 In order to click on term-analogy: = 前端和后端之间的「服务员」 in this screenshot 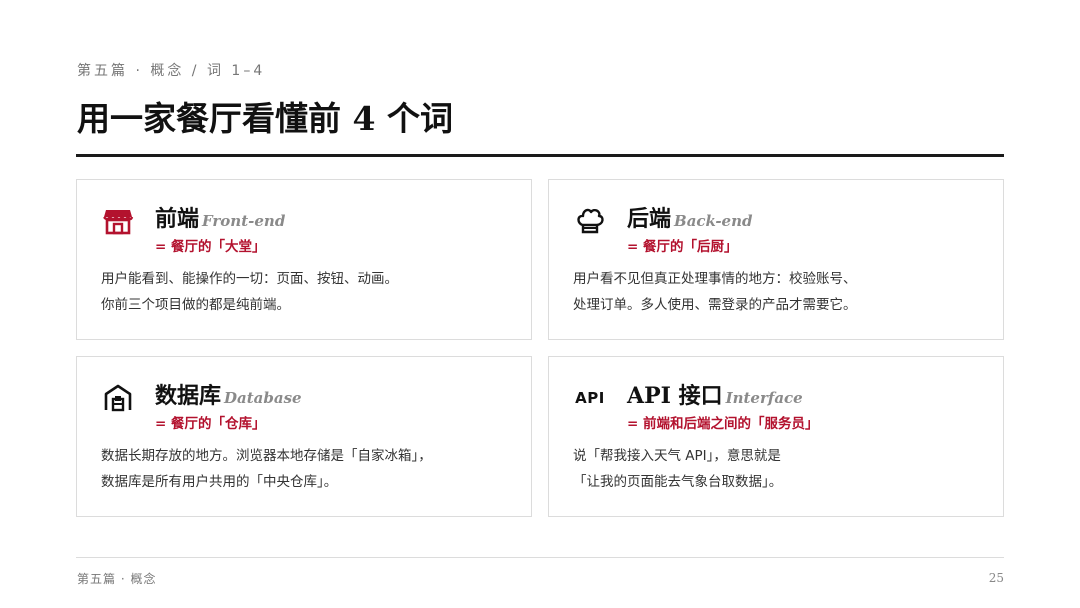, I will do `click(723, 424)`.